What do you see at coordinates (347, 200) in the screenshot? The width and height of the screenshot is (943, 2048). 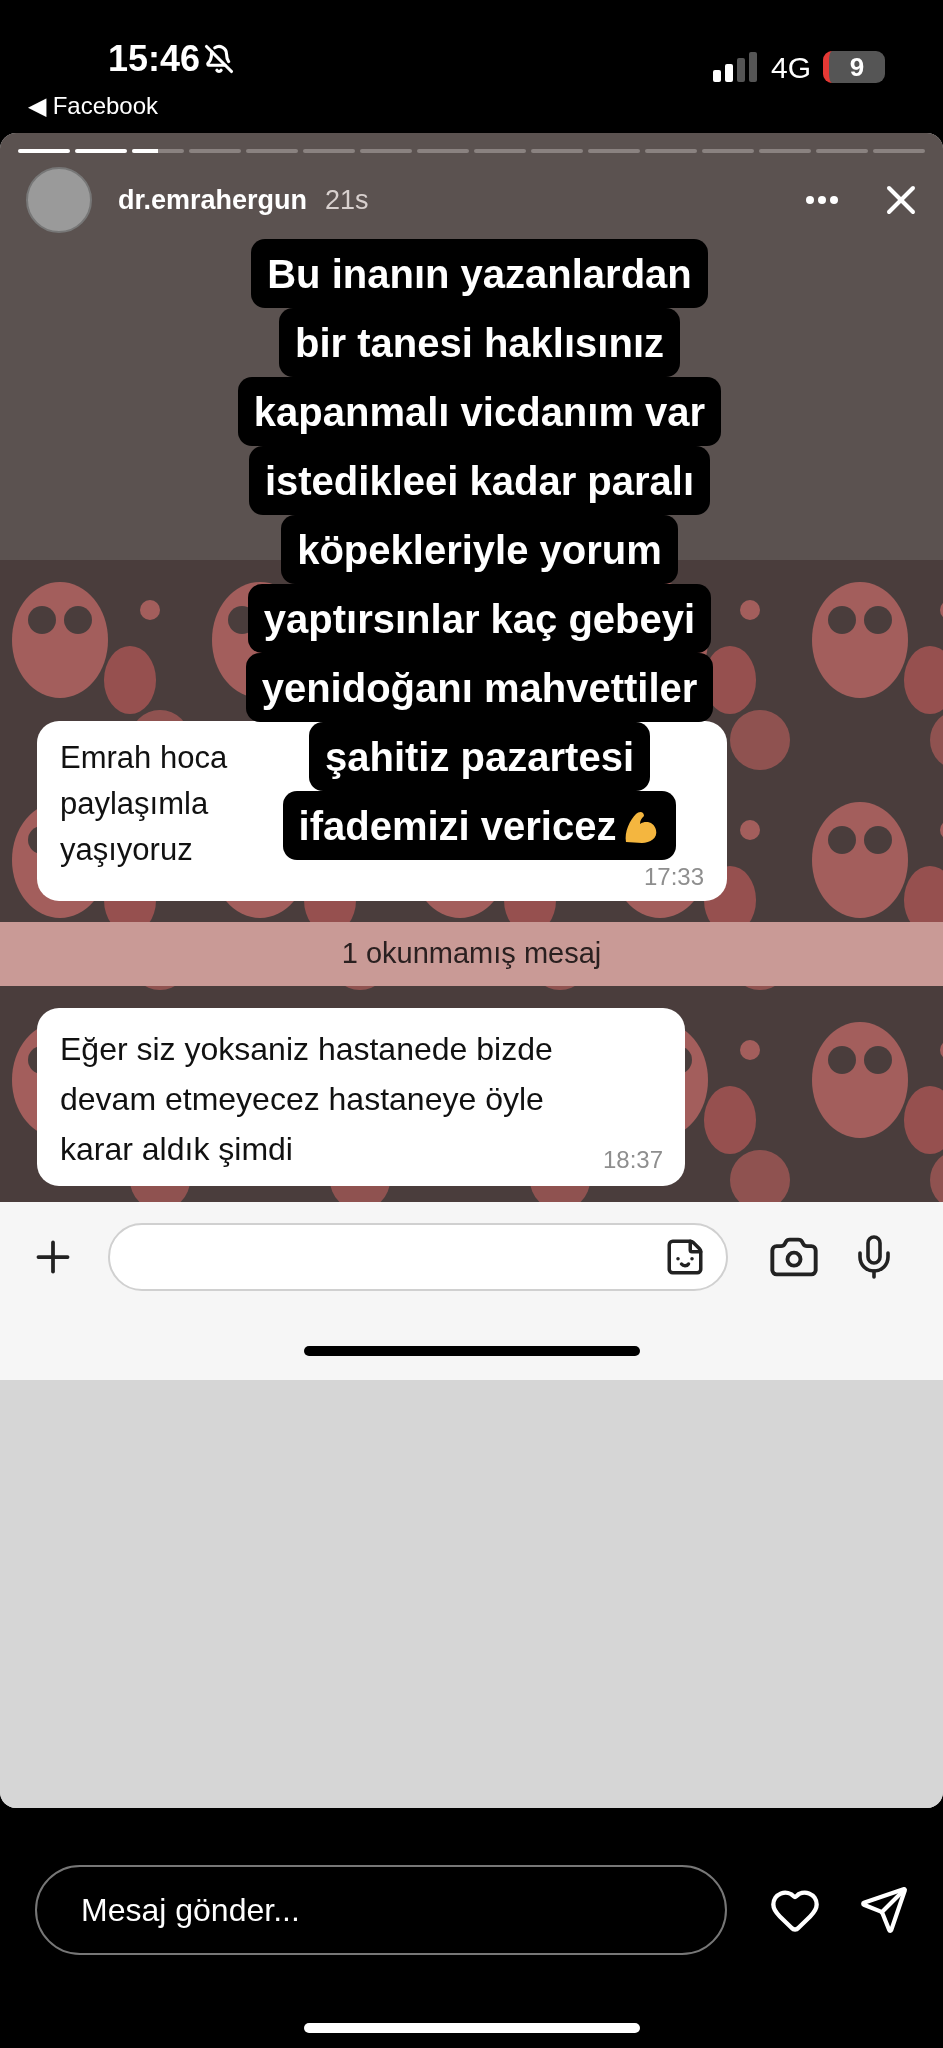 I see `story-age: 21s` at bounding box center [347, 200].